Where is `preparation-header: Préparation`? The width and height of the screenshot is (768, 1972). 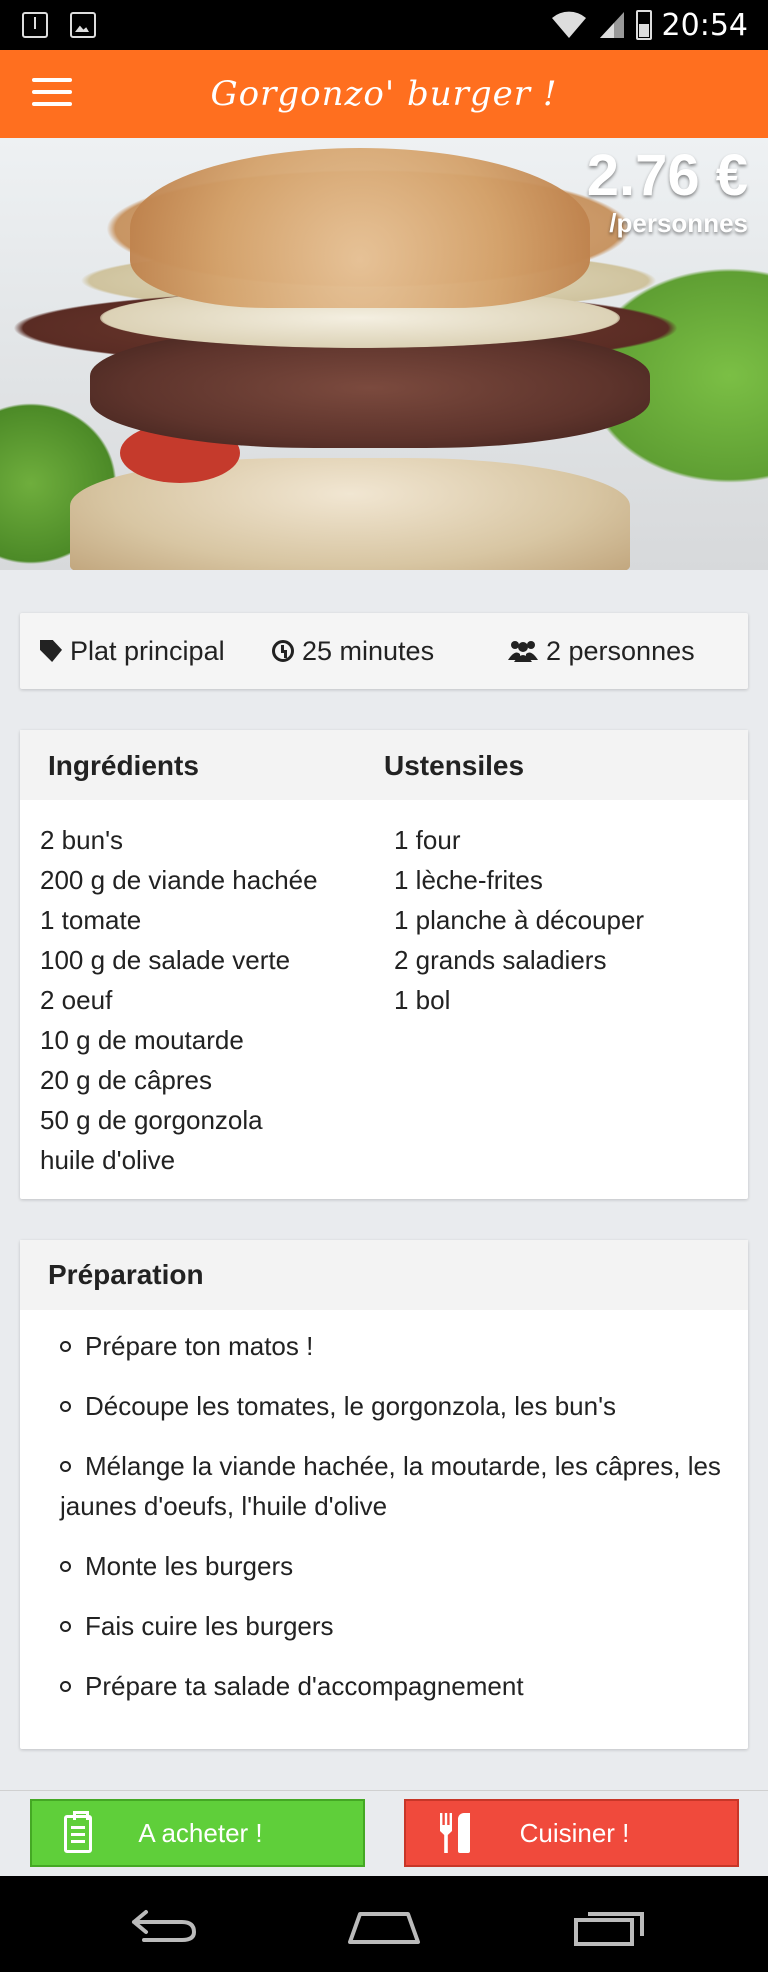 preparation-header: Préparation is located at coordinates (384, 1275).